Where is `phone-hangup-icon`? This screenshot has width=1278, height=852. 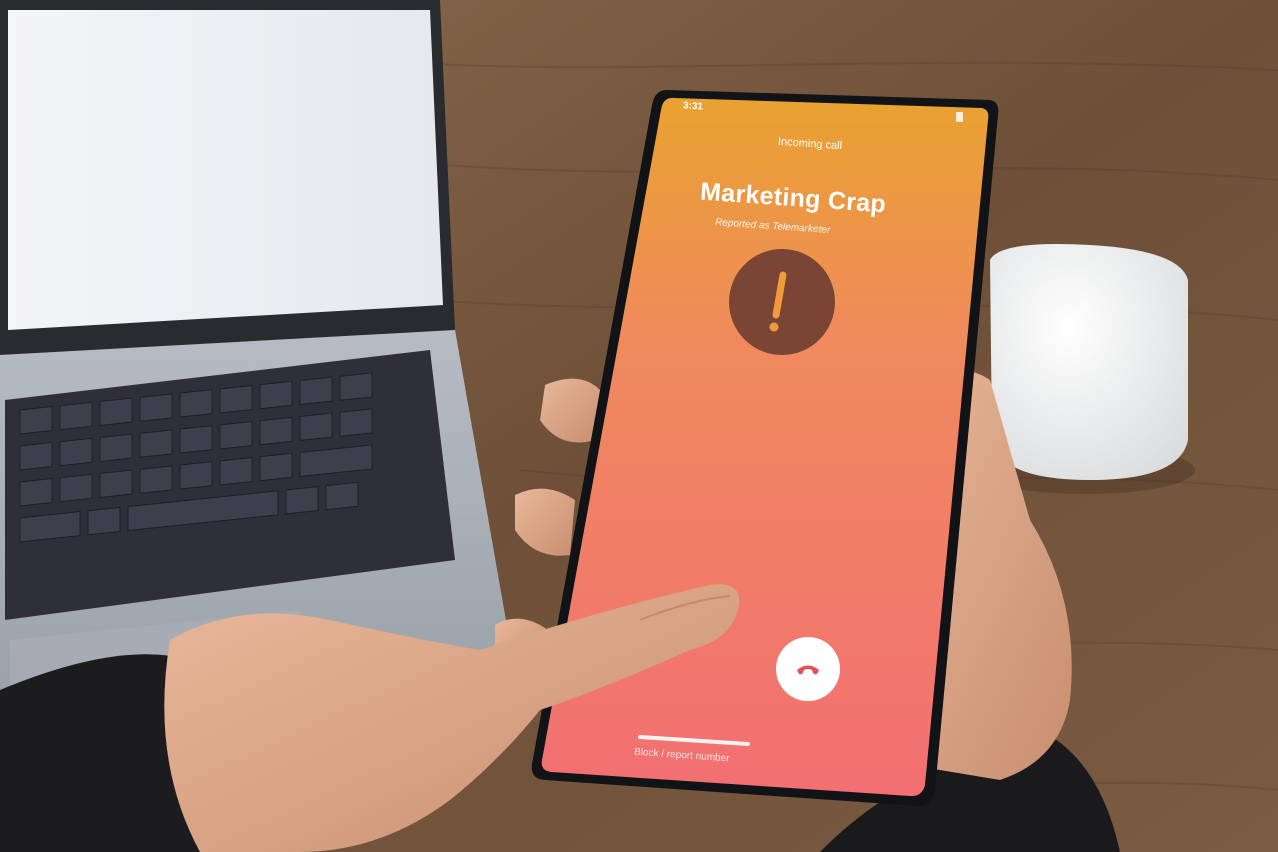
phone-hangup-icon is located at coordinates (808, 670).